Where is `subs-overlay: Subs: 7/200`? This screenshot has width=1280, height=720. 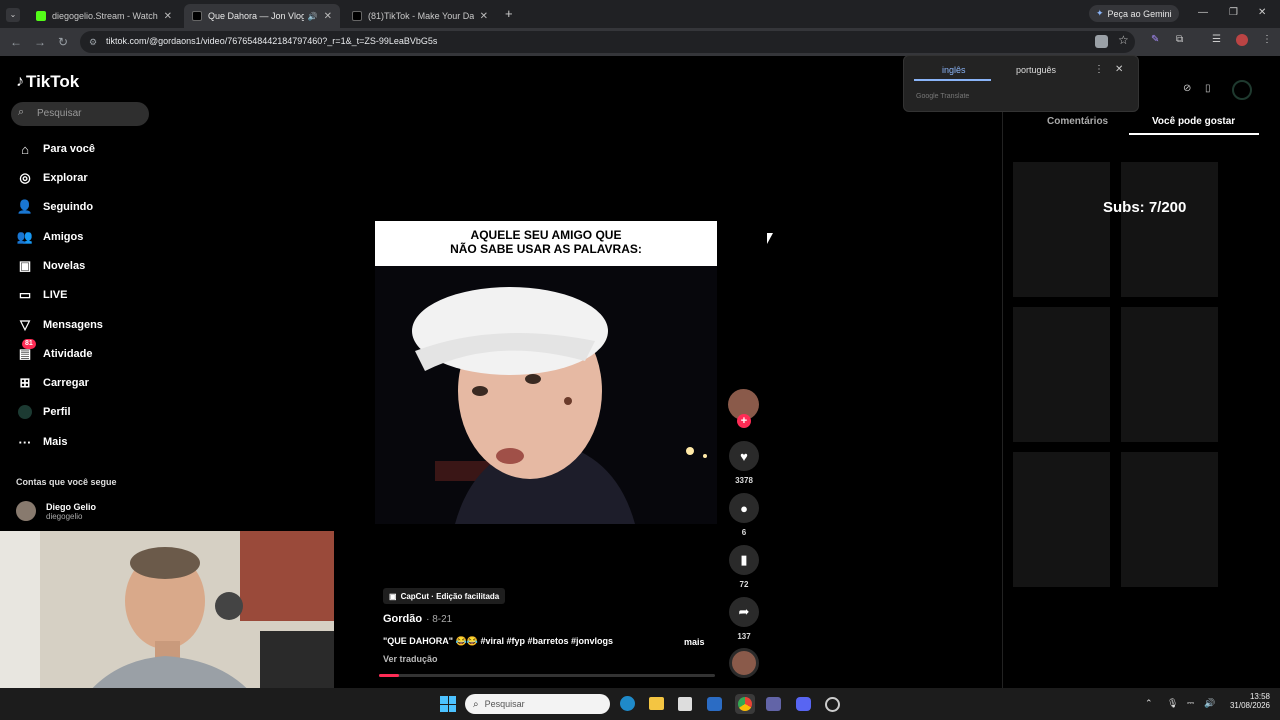 subs-overlay: Subs: 7/200 is located at coordinates (1145, 207).